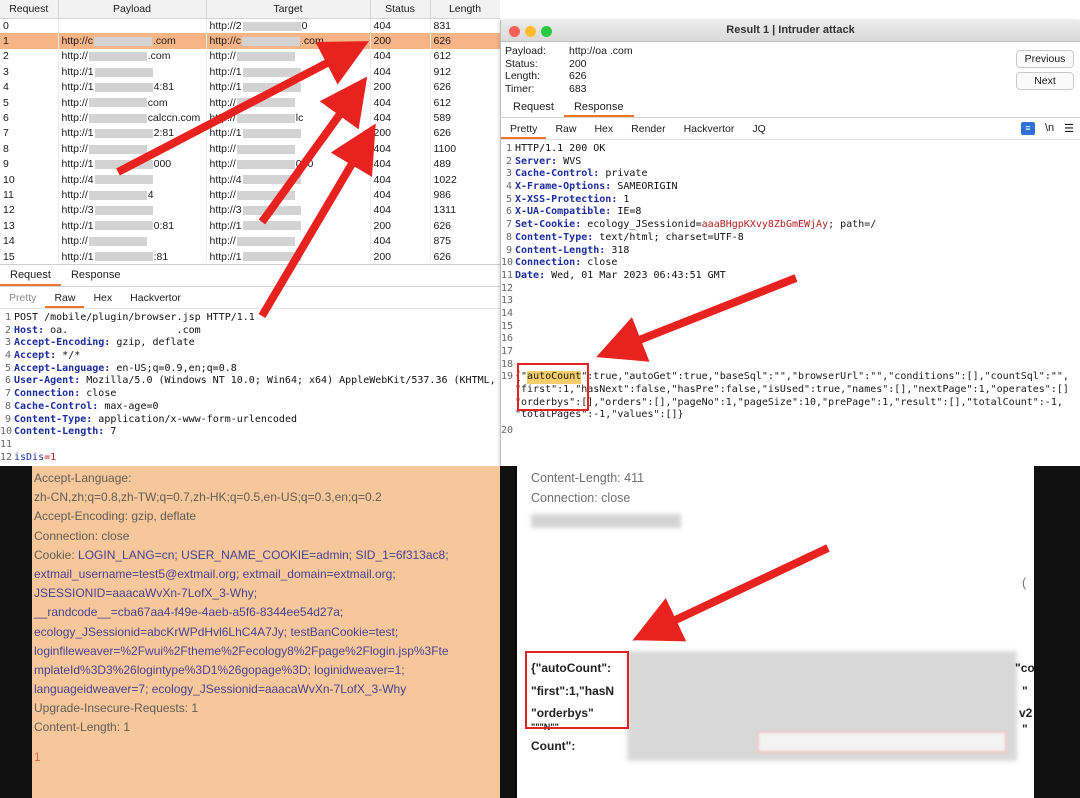 The image size is (1080, 798). I want to click on column-header-target: Target, so click(288, 9).